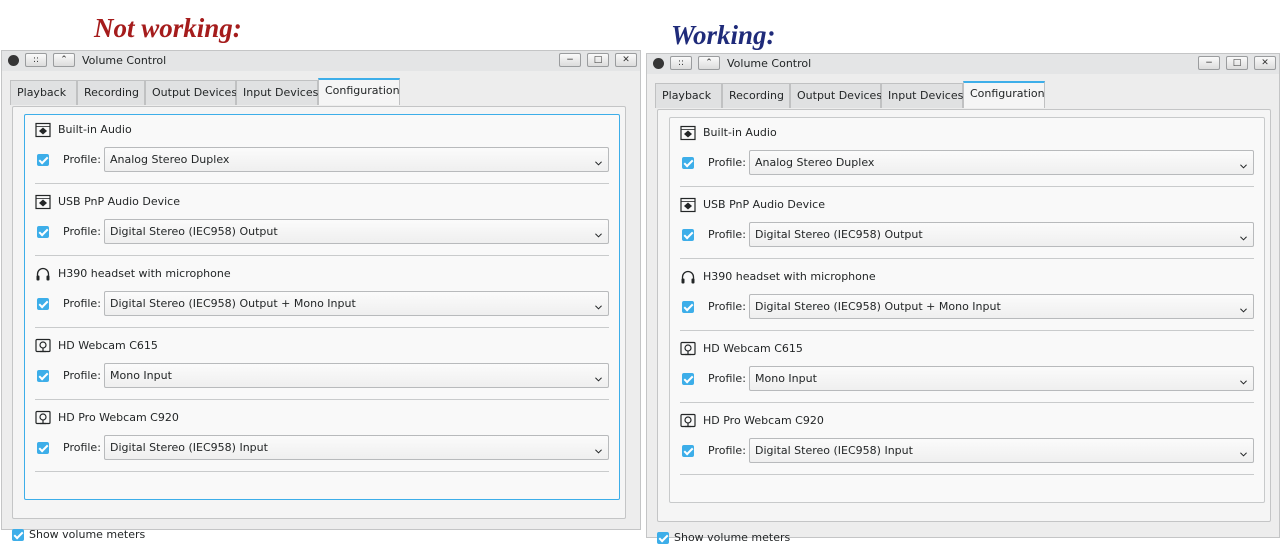  I want to click on device-name: Built-in Audio, so click(740, 132).